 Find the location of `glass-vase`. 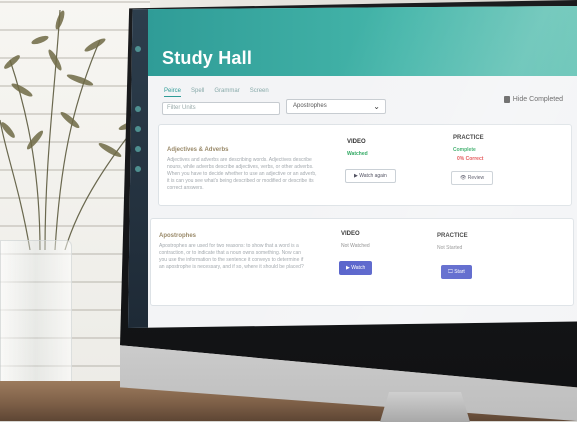

glass-vase is located at coordinates (36, 316).